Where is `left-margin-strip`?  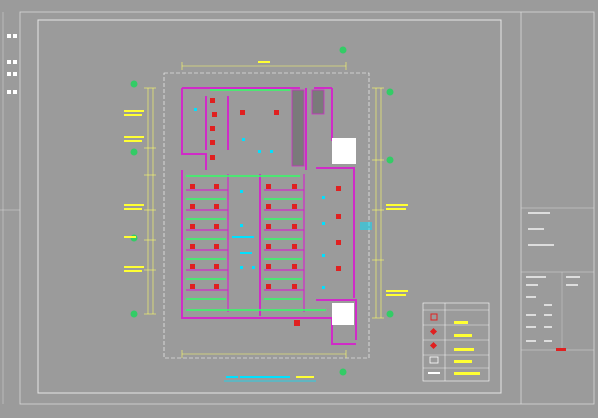 left-margin-strip is located at coordinates (10, 208).